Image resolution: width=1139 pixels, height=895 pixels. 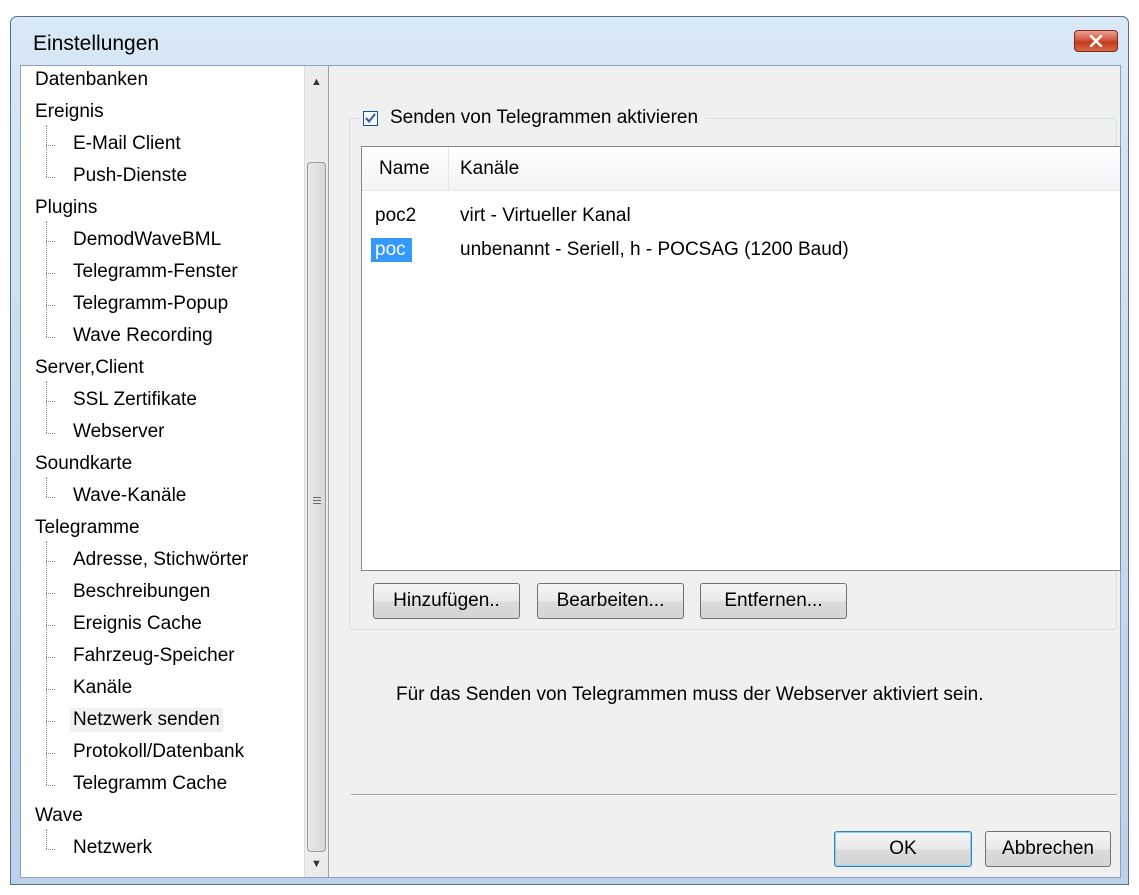 What do you see at coordinates (404, 169) in the screenshot?
I see `column-header-name: Name` at bounding box center [404, 169].